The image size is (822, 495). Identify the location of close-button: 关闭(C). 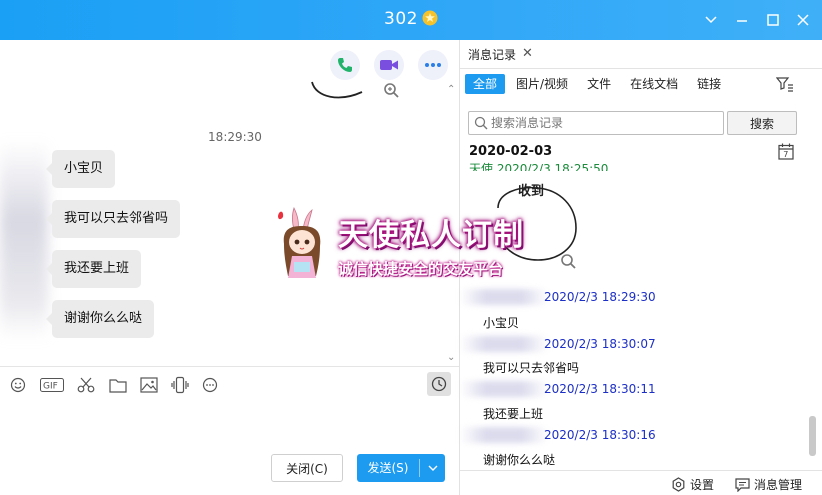
(307, 468).